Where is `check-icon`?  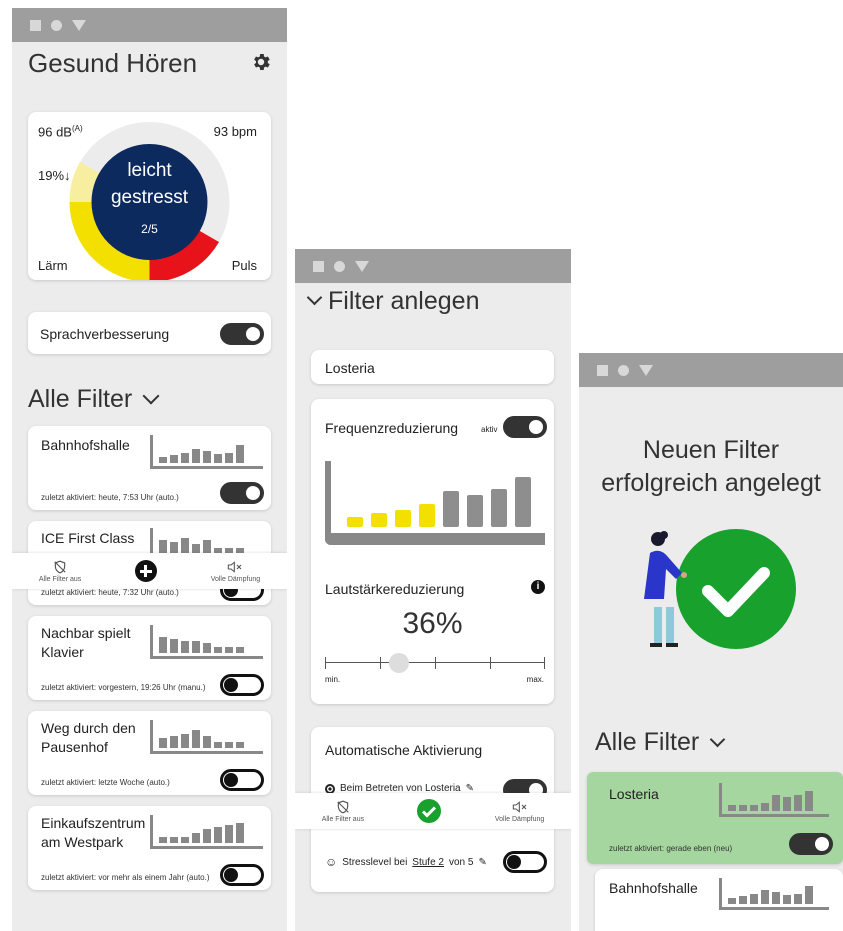
check-icon is located at coordinates (429, 812).